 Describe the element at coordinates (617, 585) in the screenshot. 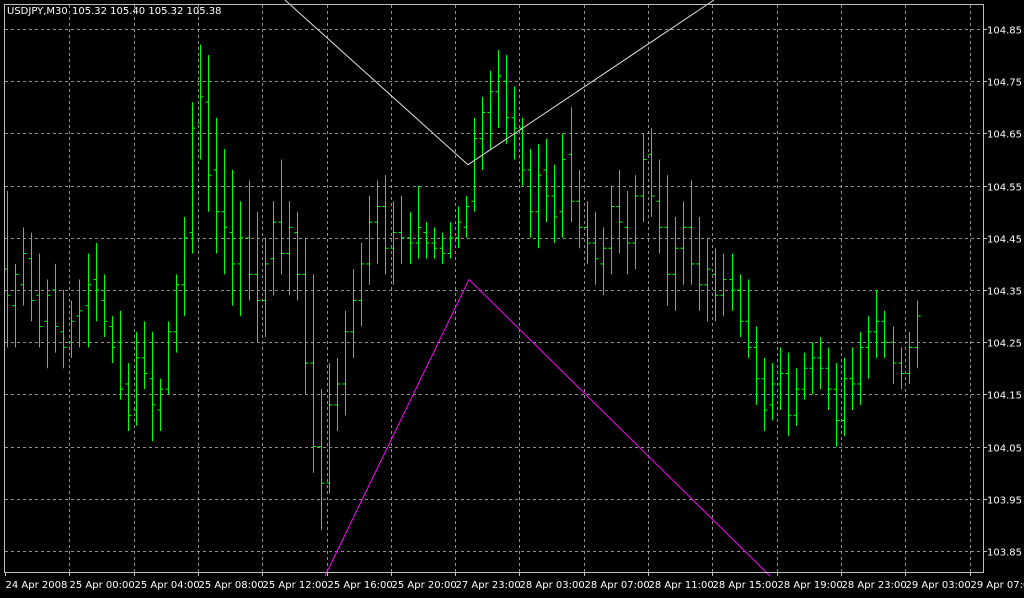

I see `time-tick-label: 28 Apr 07:00` at that location.